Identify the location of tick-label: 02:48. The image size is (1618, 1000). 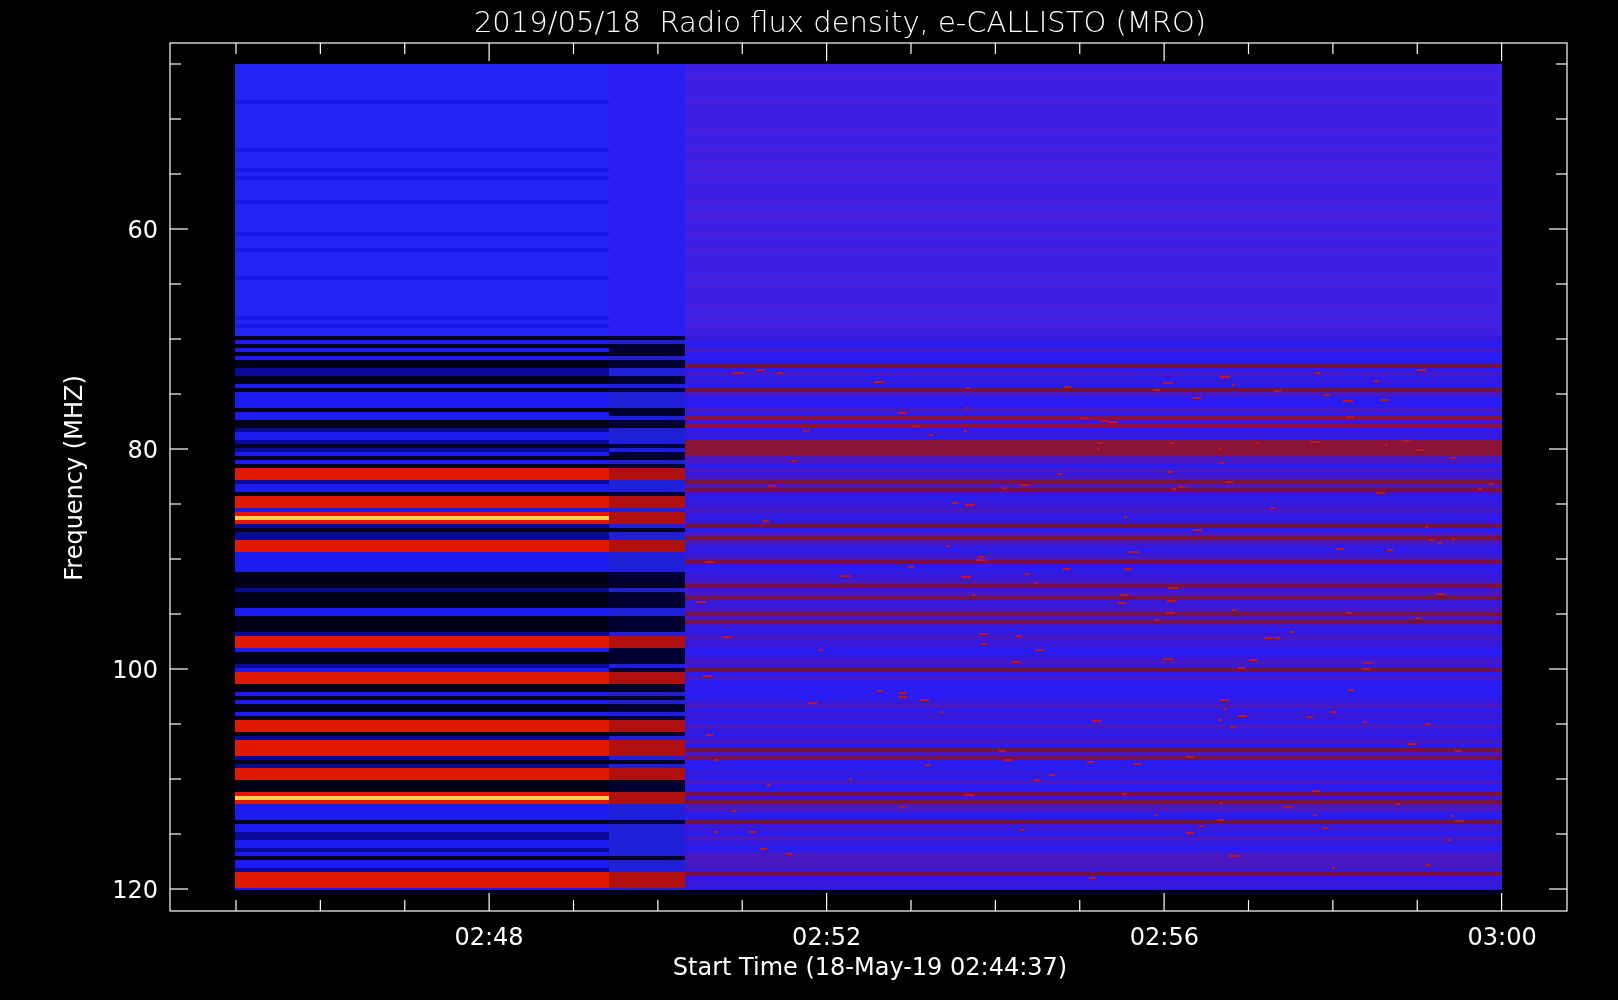
(489, 937).